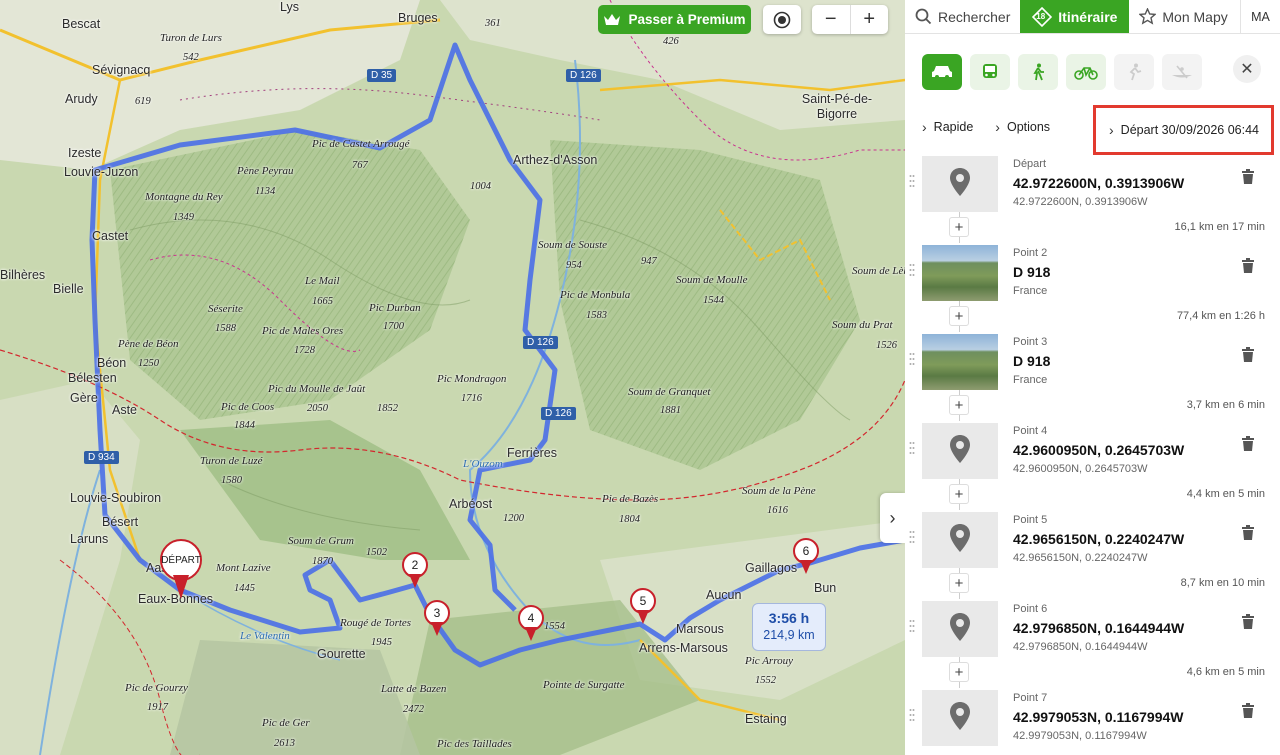  What do you see at coordinates (244, 425) in the screenshot?
I see `map-altitude: 1844` at bounding box center [244, 425].